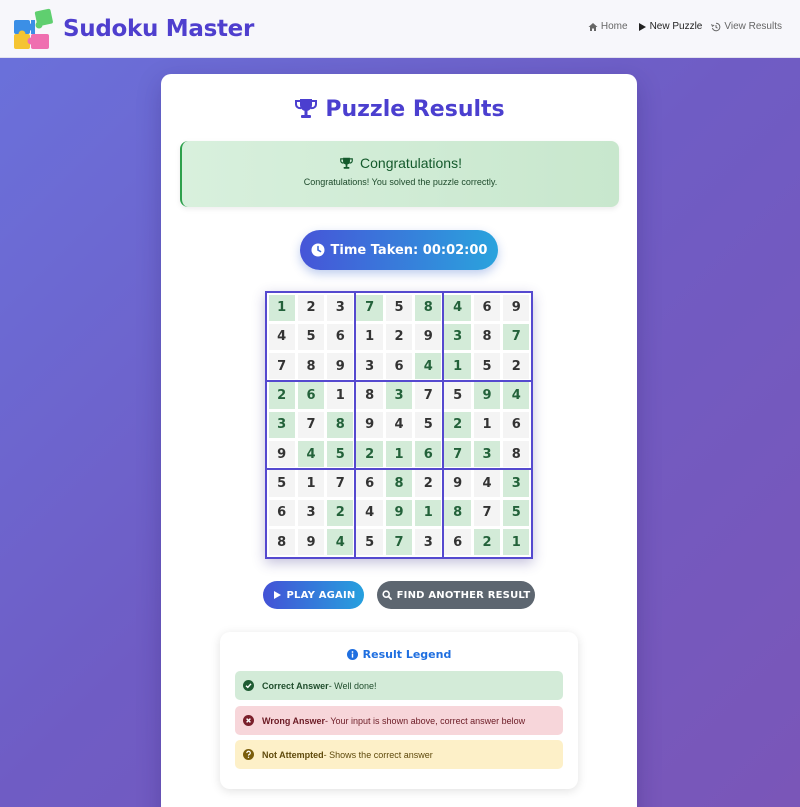  What do you see at coordinates (248, 685) in the screenshot?
I see `check-circle-icon` at bounding box center [248, 685].